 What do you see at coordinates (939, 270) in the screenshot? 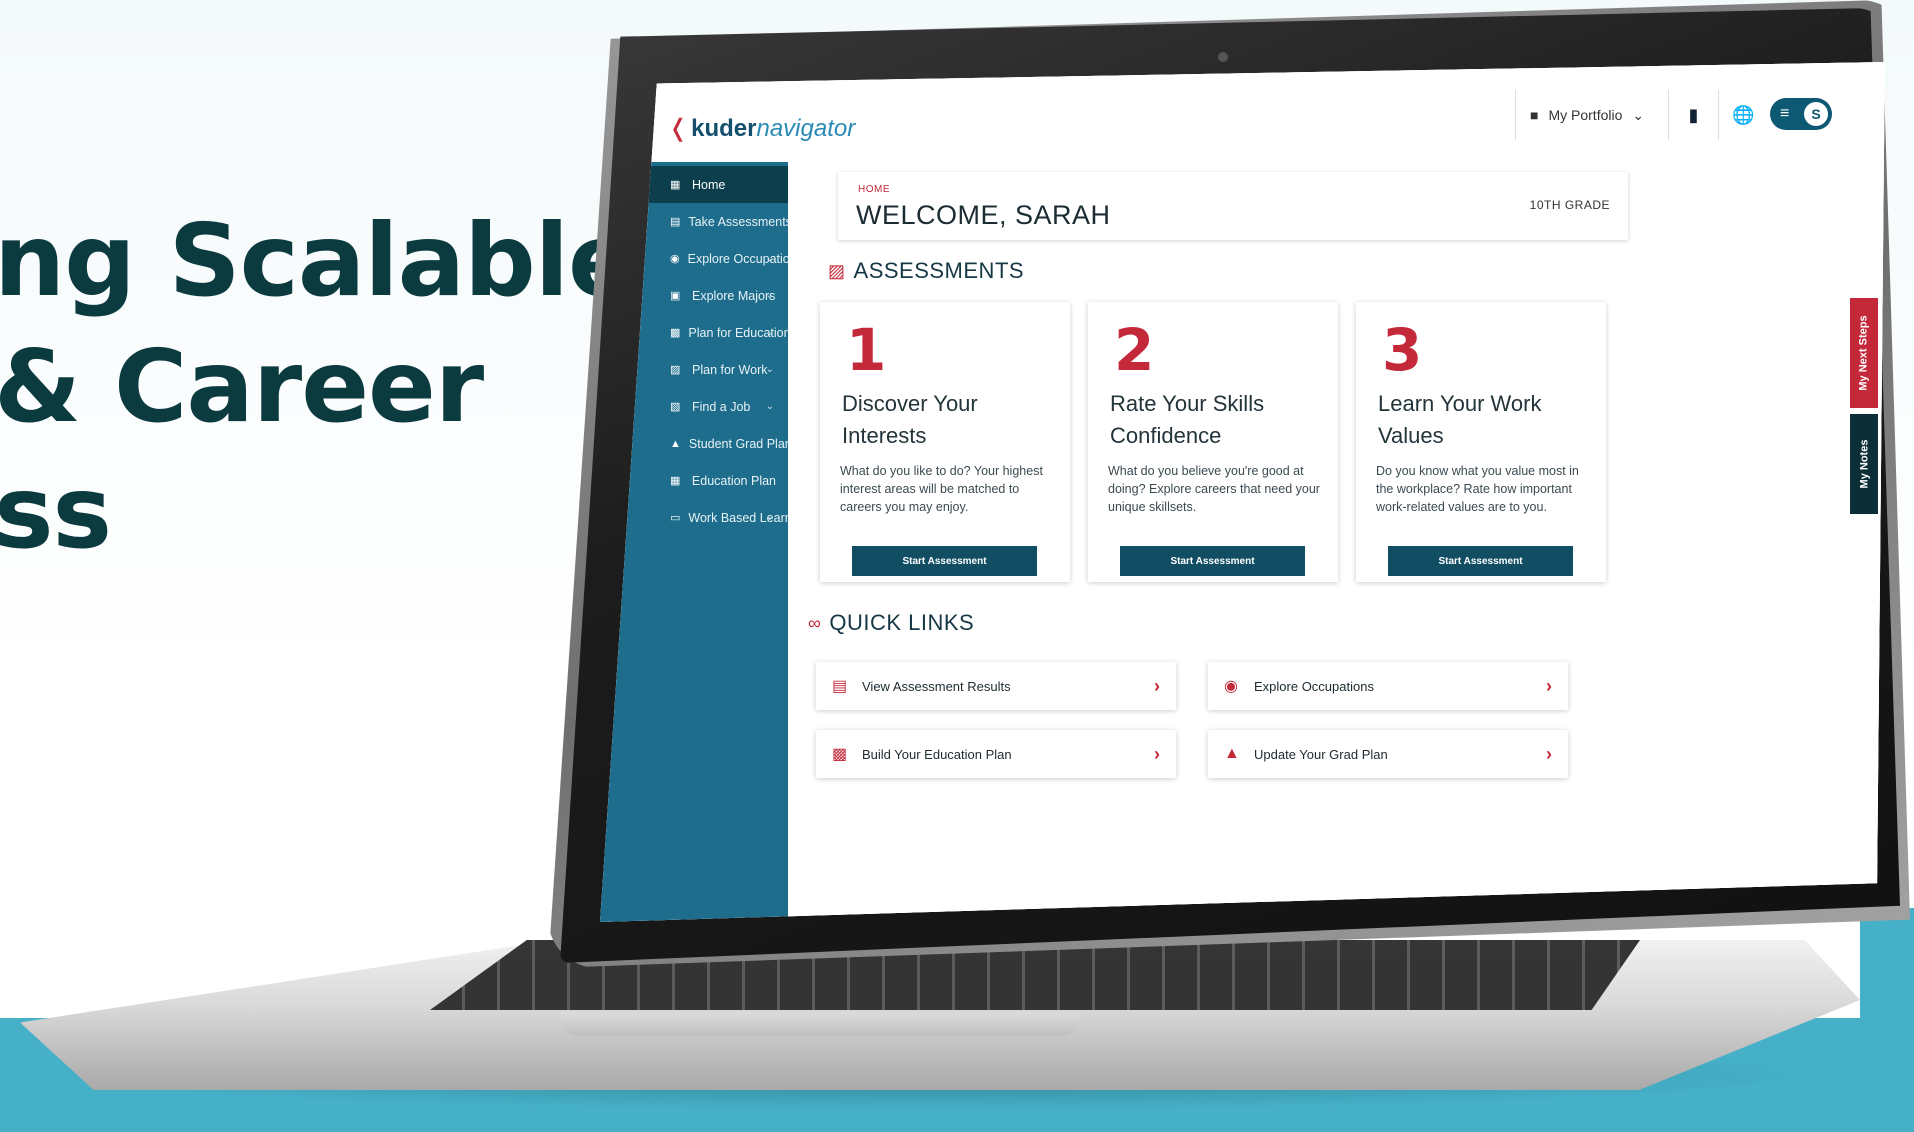
I see `section-title-text: ASSESSMENTS` at bounding box center [939, 270].